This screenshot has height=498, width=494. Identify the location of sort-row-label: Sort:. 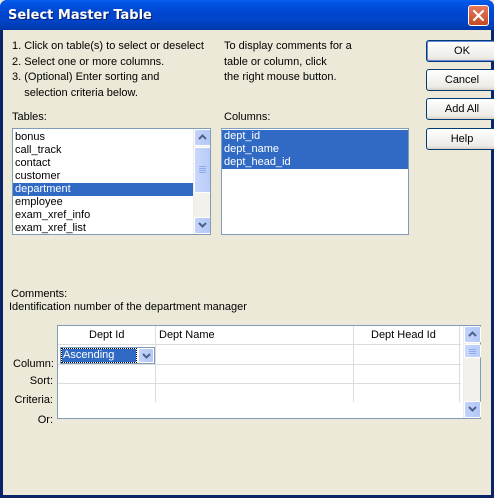
(41, 381).